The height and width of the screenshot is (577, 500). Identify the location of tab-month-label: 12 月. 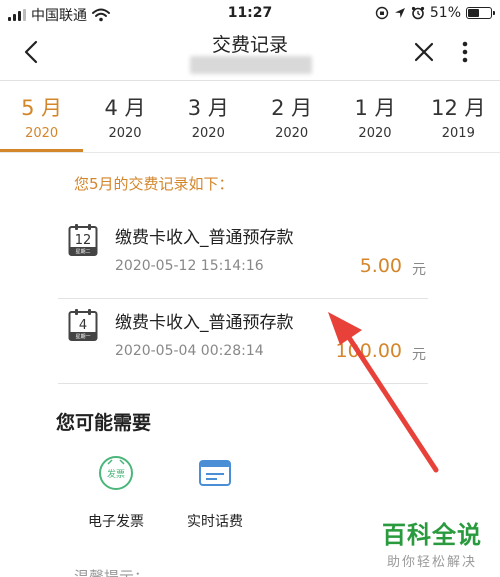
(458, 108).